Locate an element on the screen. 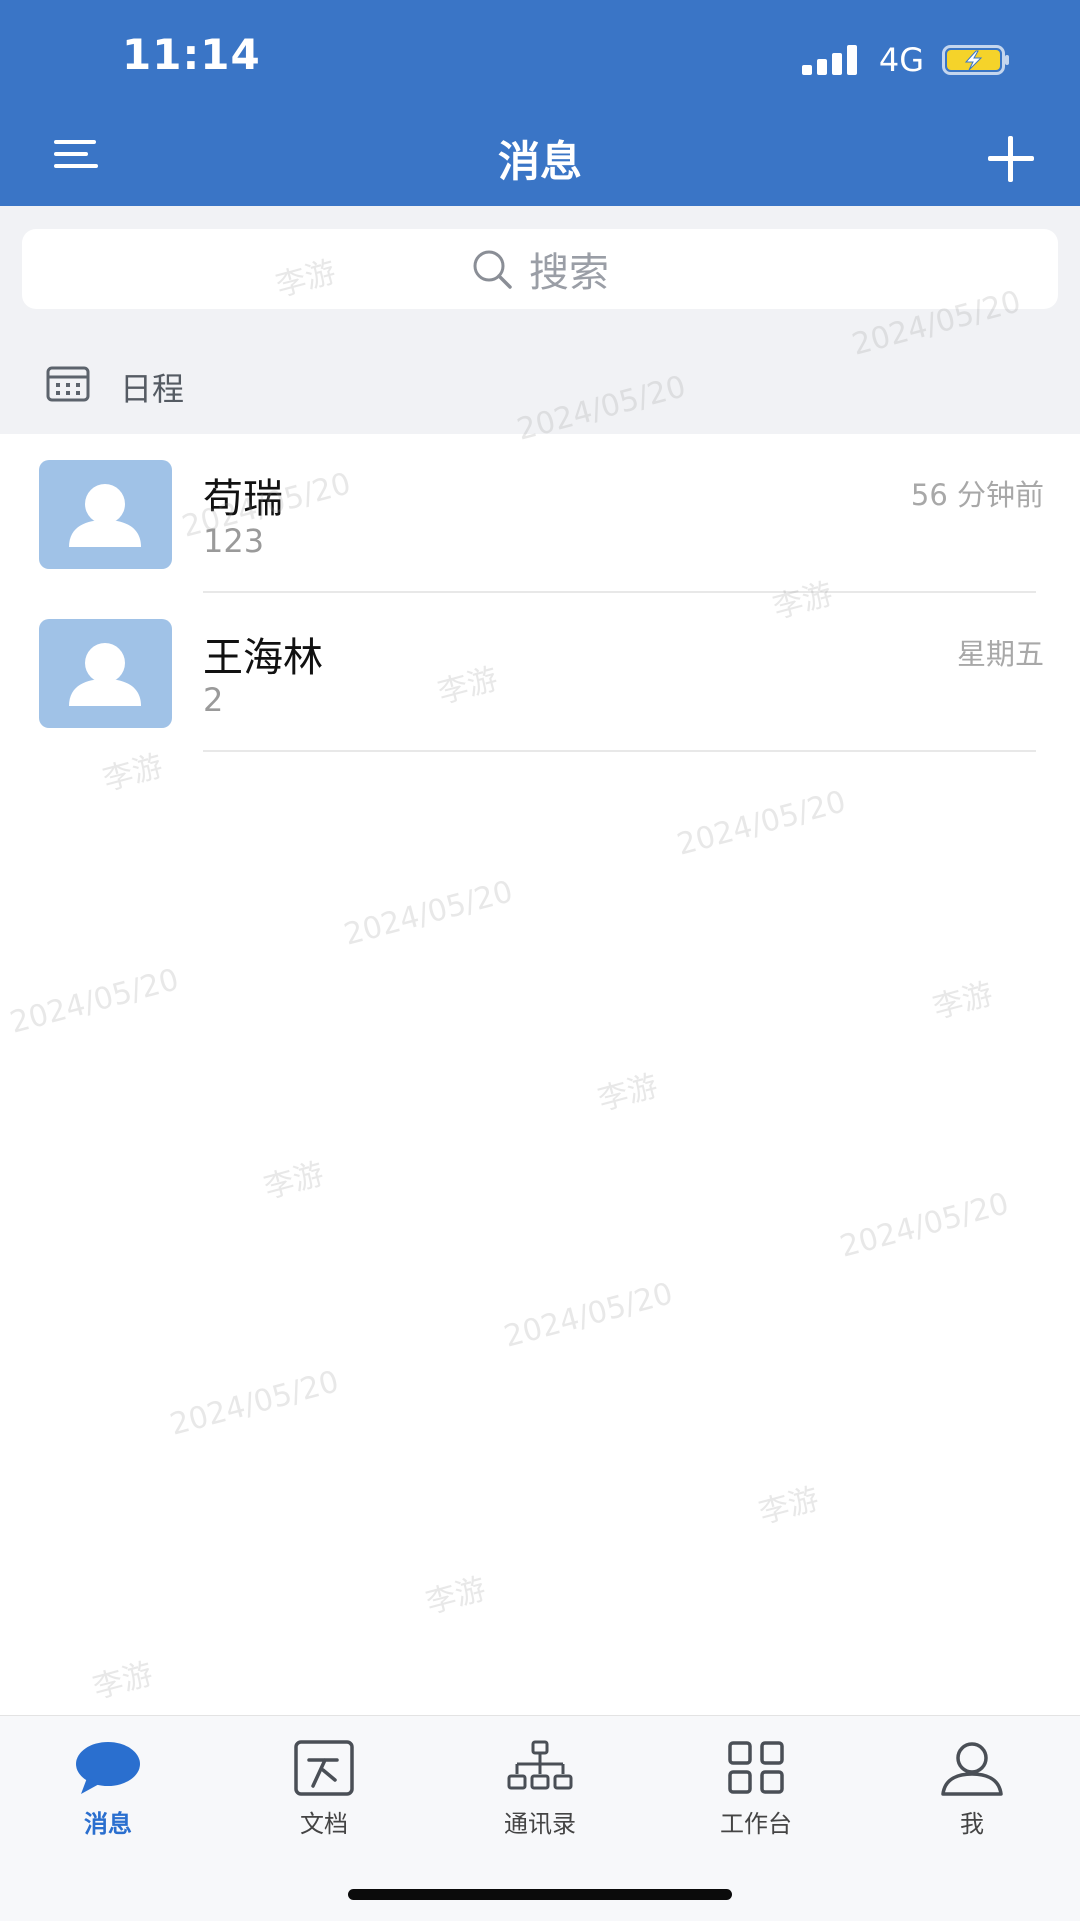 This screenshot has height=1921, width=1080. network-type: 4G is located at coordinates (901, 60).